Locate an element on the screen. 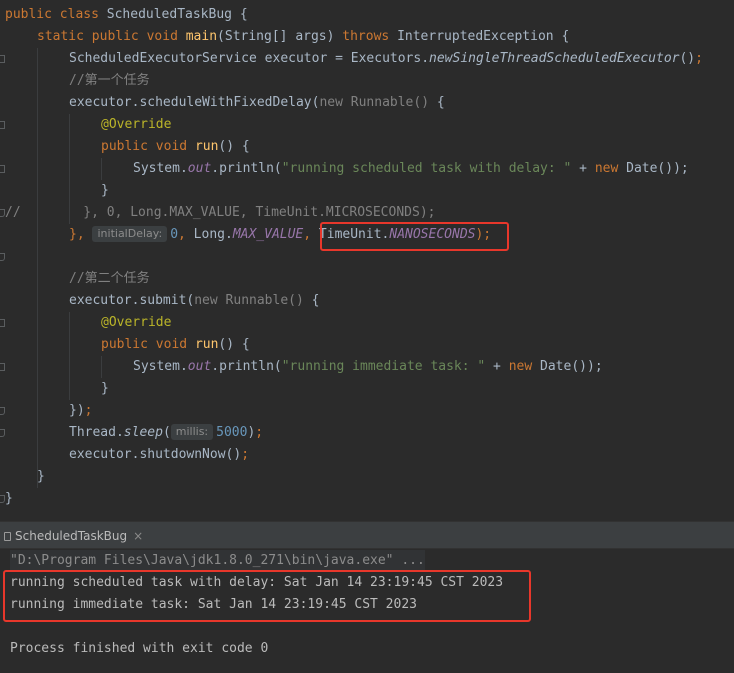 The image size is (734, 673). exception-type: InterruptedException { is located at coordinates (483, 36).